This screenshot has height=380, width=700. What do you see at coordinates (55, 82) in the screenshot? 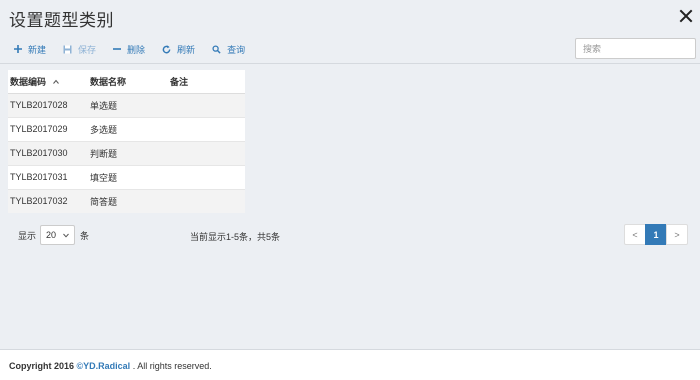
I see `sort-ascending-icon` at bounding box center [55, 82].